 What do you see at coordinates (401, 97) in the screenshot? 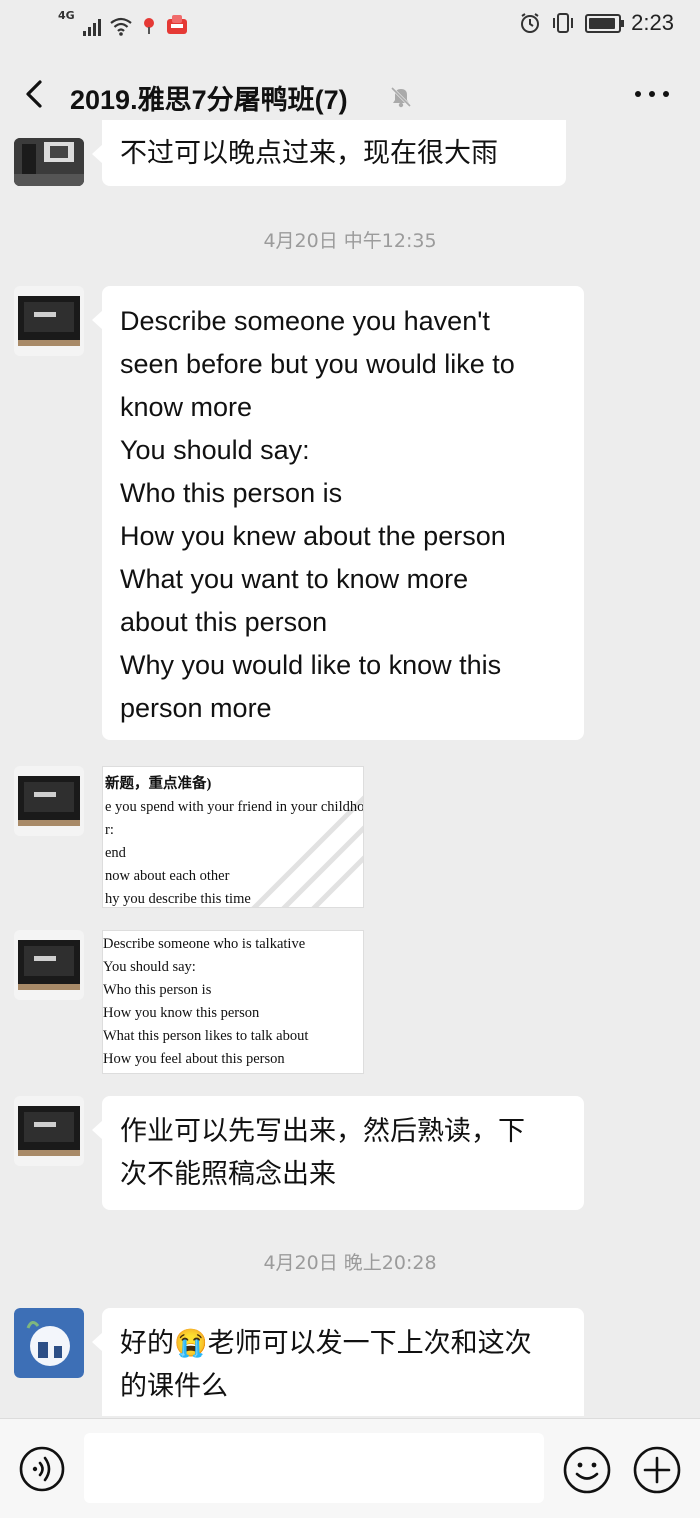
I see `mute-icon` at bounding box center [401, 97].